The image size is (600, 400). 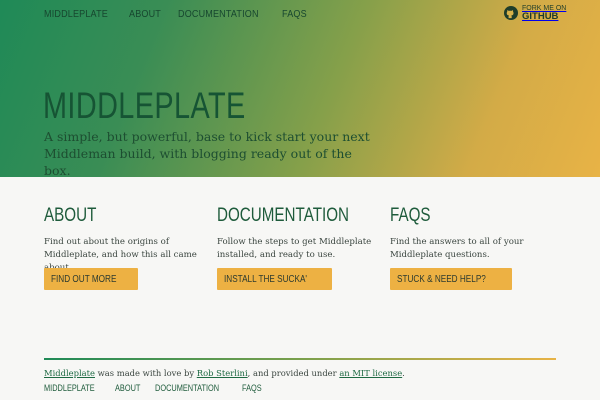 I want to click on need-help-button: STUCK & NEED HELP?, so click(x=451, y=279).